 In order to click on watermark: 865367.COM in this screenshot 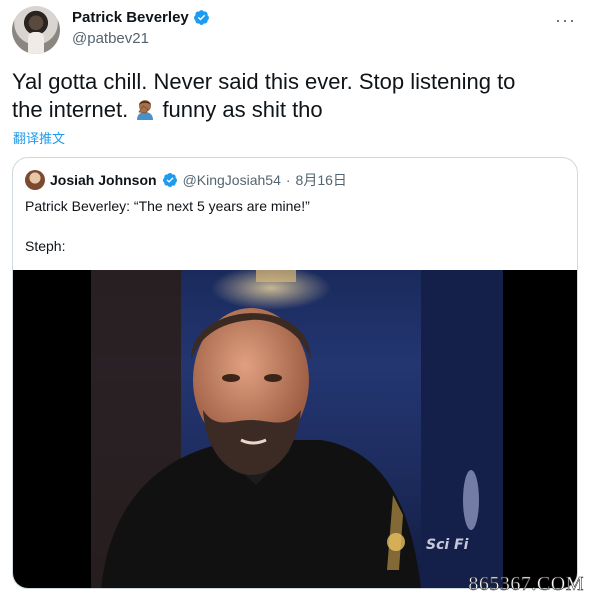, I will do `click(526, 584)`.